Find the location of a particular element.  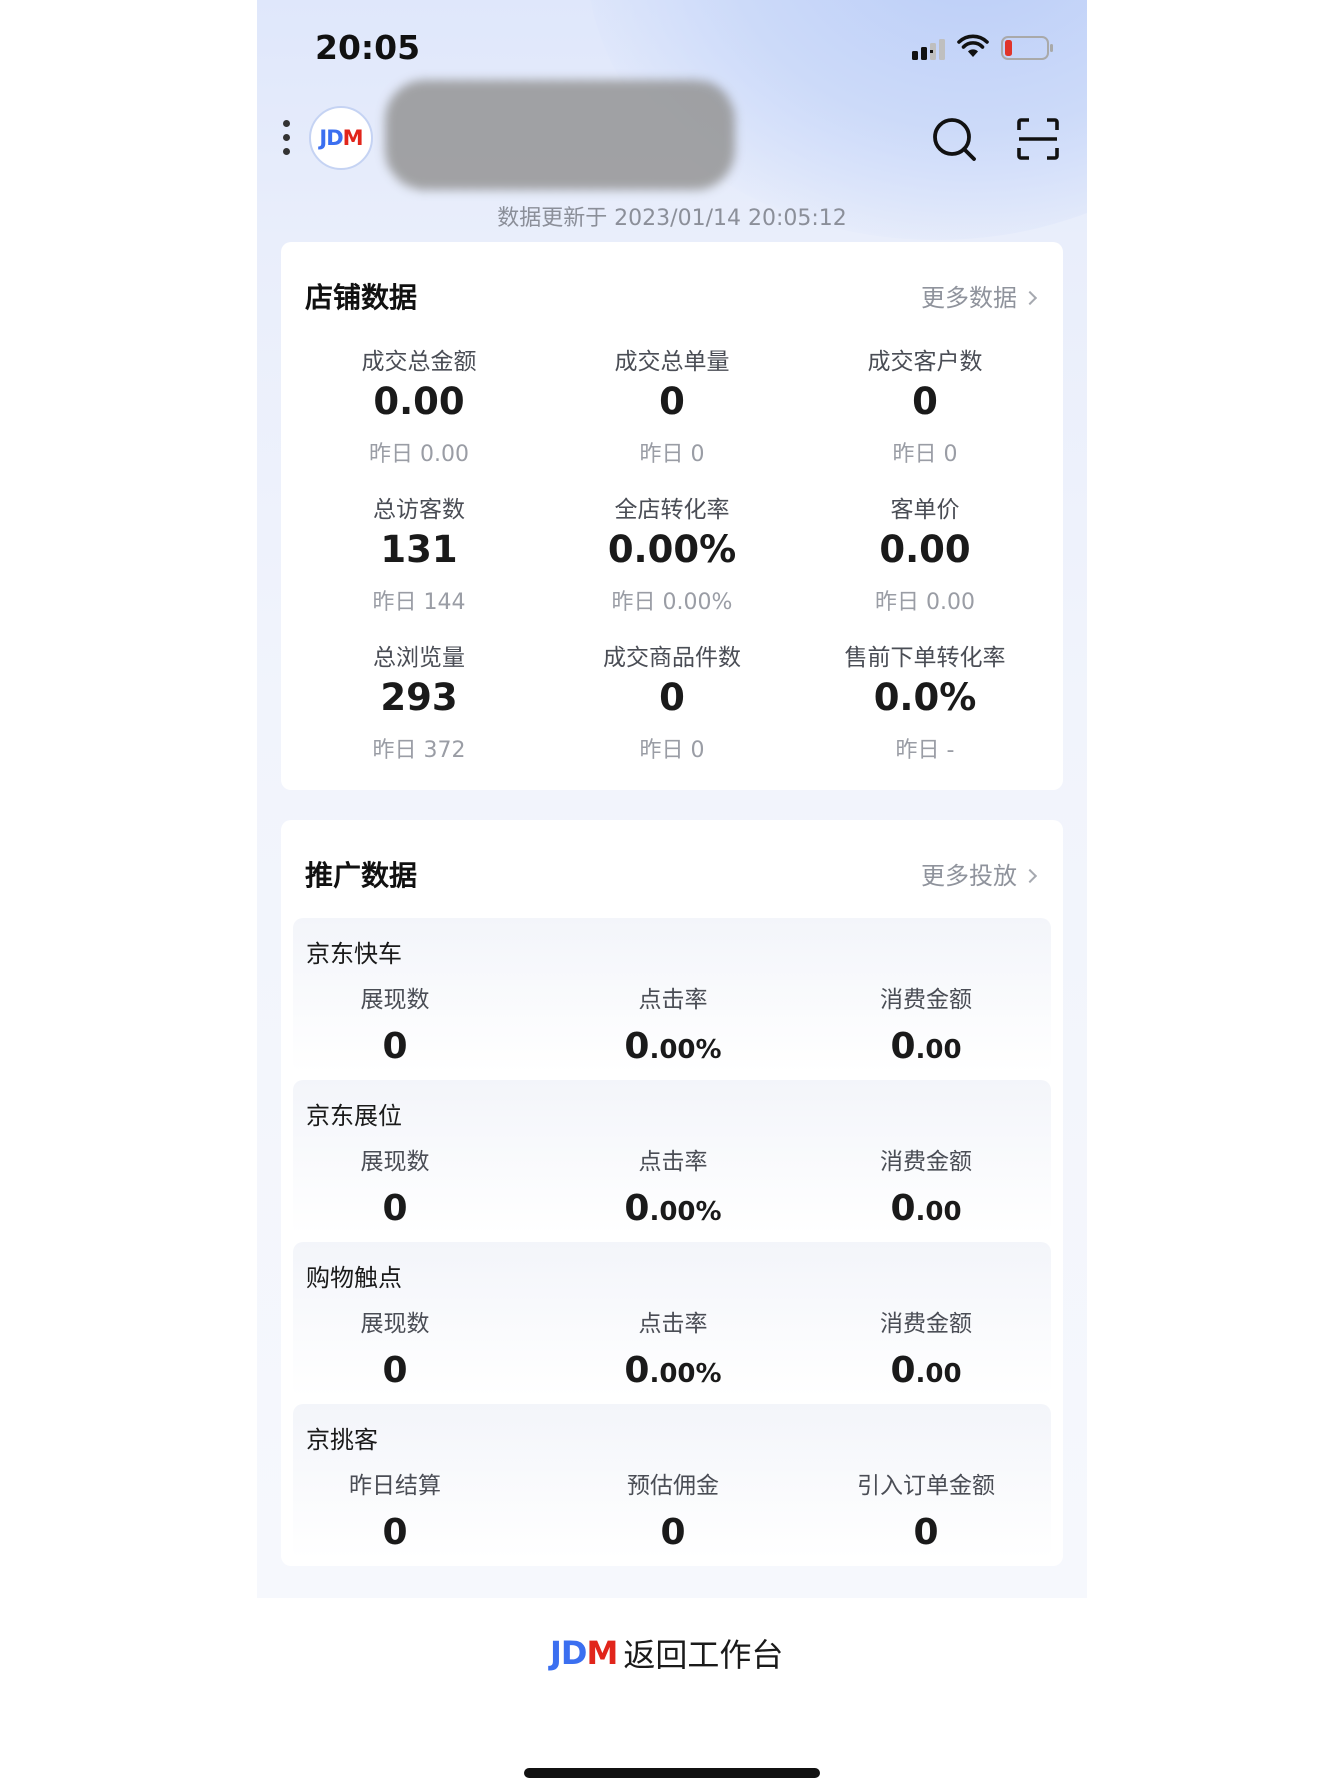

metric-value: 0.00% is located at coordinates (672, 549).